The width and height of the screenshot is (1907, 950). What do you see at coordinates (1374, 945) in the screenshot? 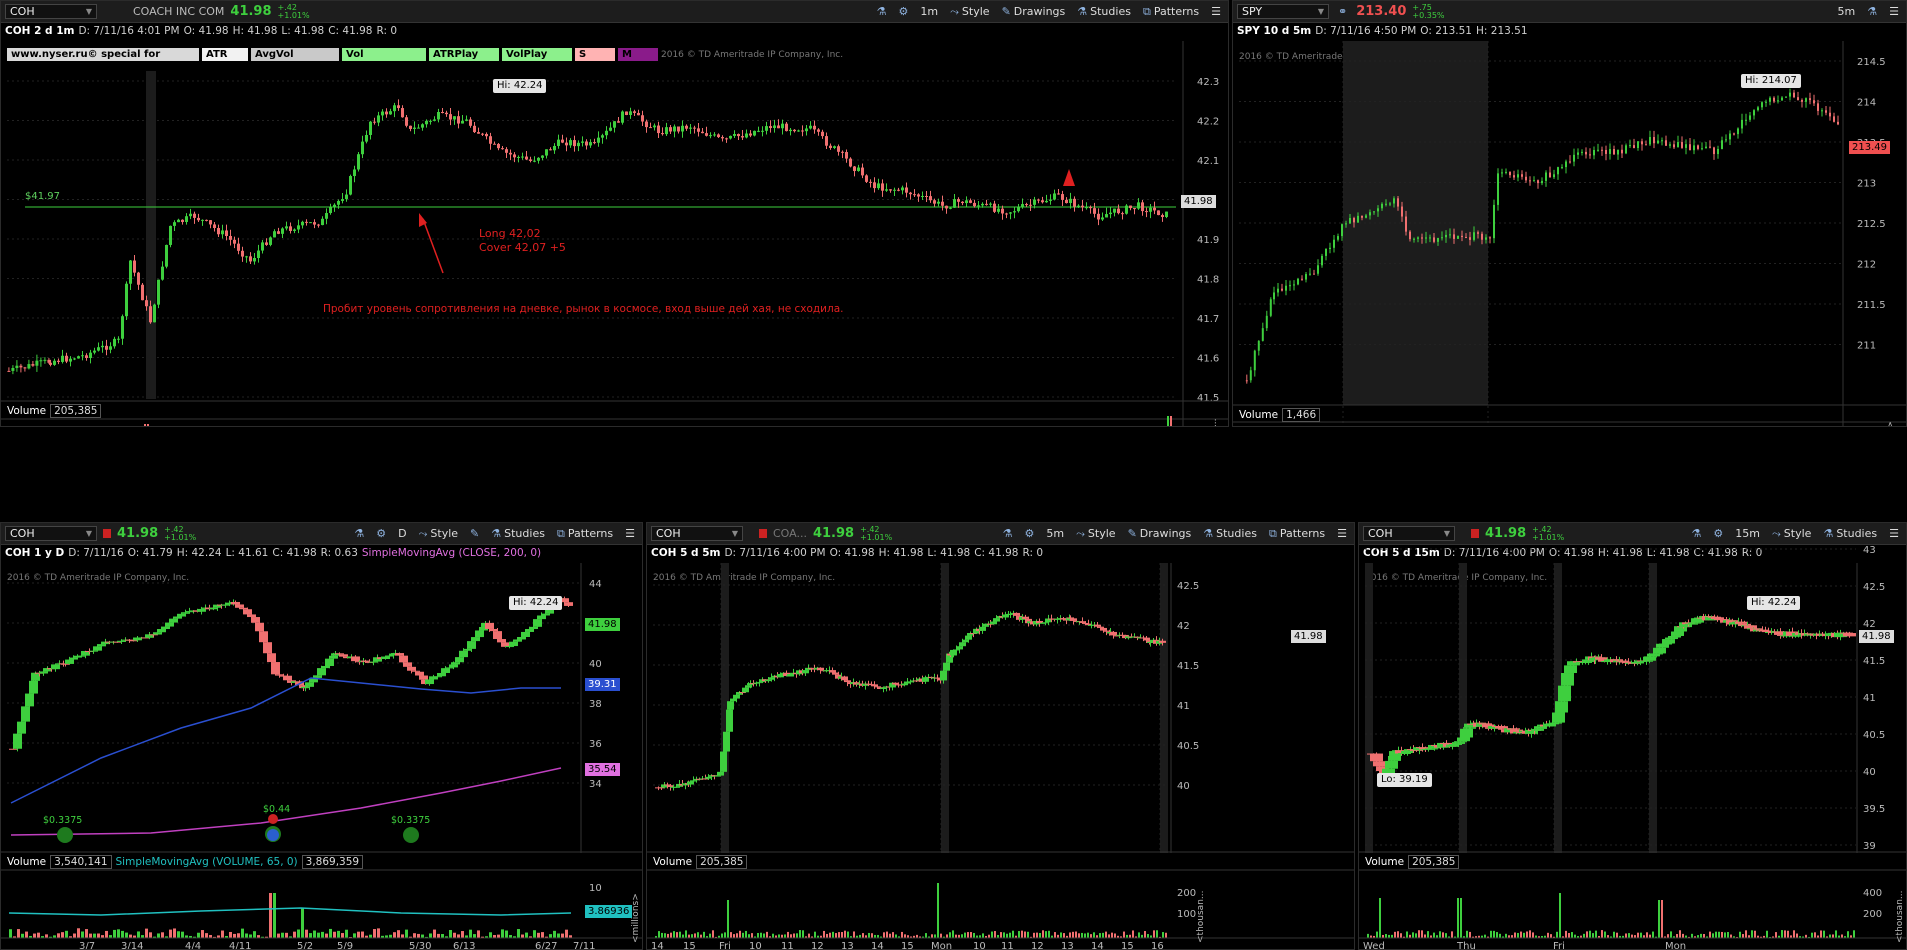
I see `fifteen-time-axis-label: Wed` at bounding box center [1374, 945].